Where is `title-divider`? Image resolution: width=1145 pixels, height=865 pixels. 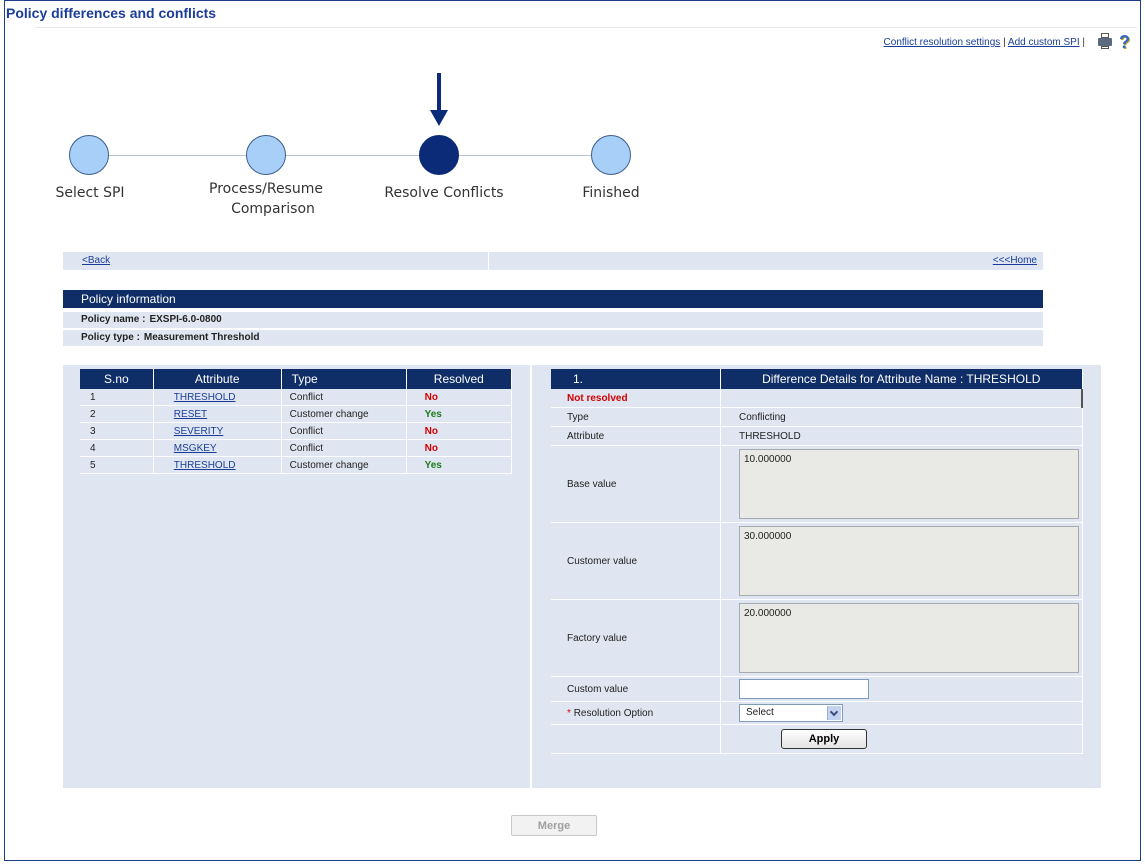 title-divider is located at coordinates (586, 27).